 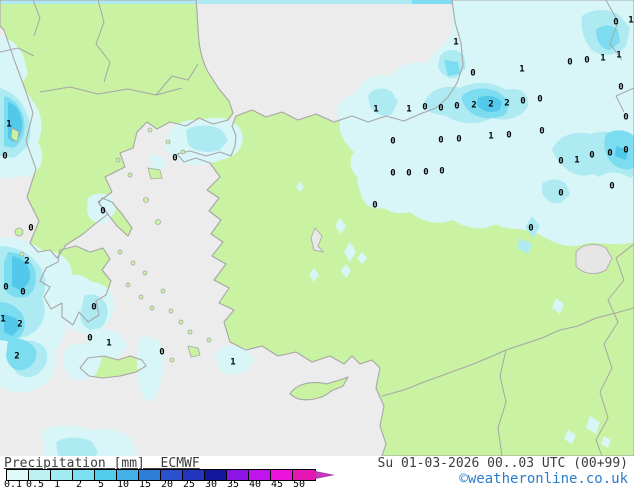 What do you see at coordinates (101, 484) in the screenshot?
I see `colorbar-tick-label: 5` at bounding box center [101, 484].